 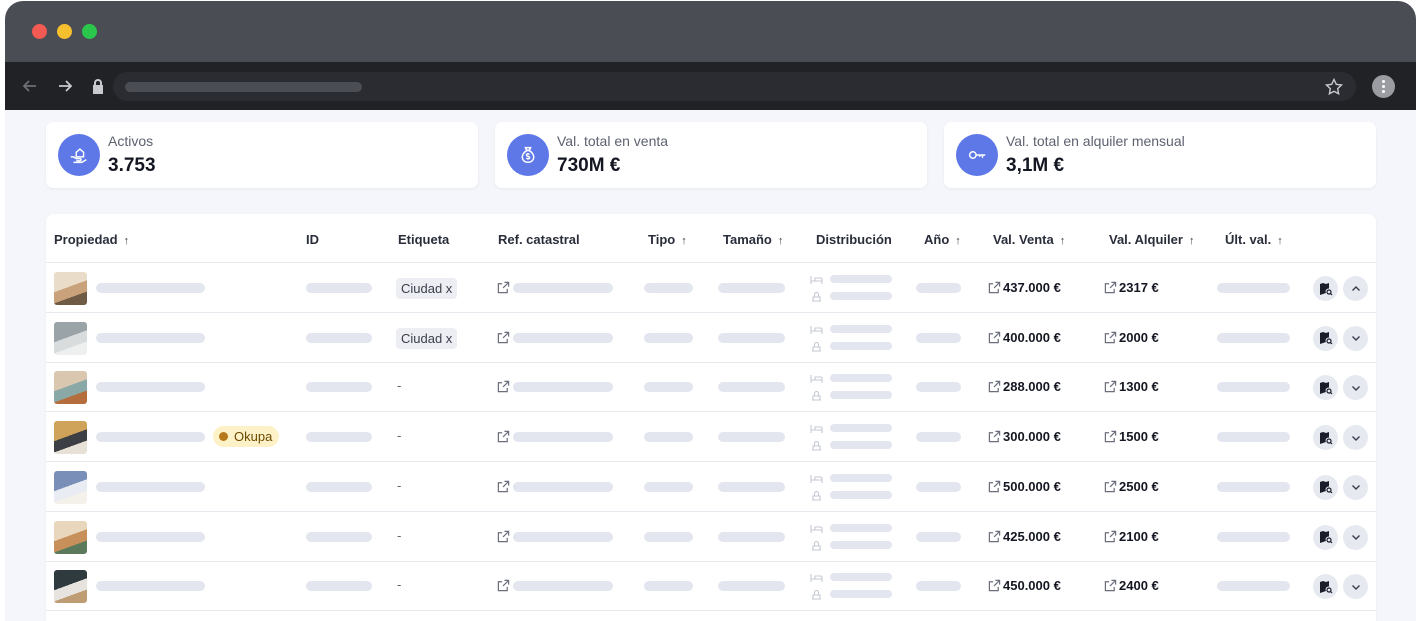 What do you see at coordinates (711, 586) in the screenshot?
I see `table-row: - 450.000 € 2400 €` at bounding box center [711, 586].